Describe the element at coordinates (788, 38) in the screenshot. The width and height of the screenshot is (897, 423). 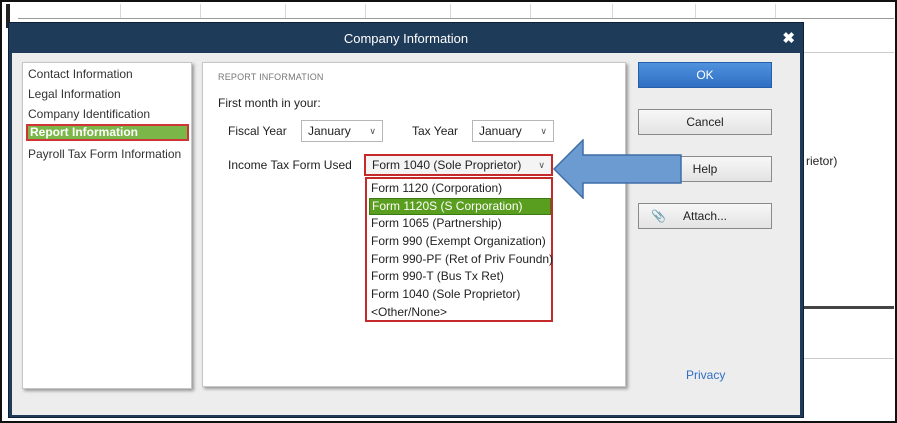
I see `close-icon: ✖` at that location.